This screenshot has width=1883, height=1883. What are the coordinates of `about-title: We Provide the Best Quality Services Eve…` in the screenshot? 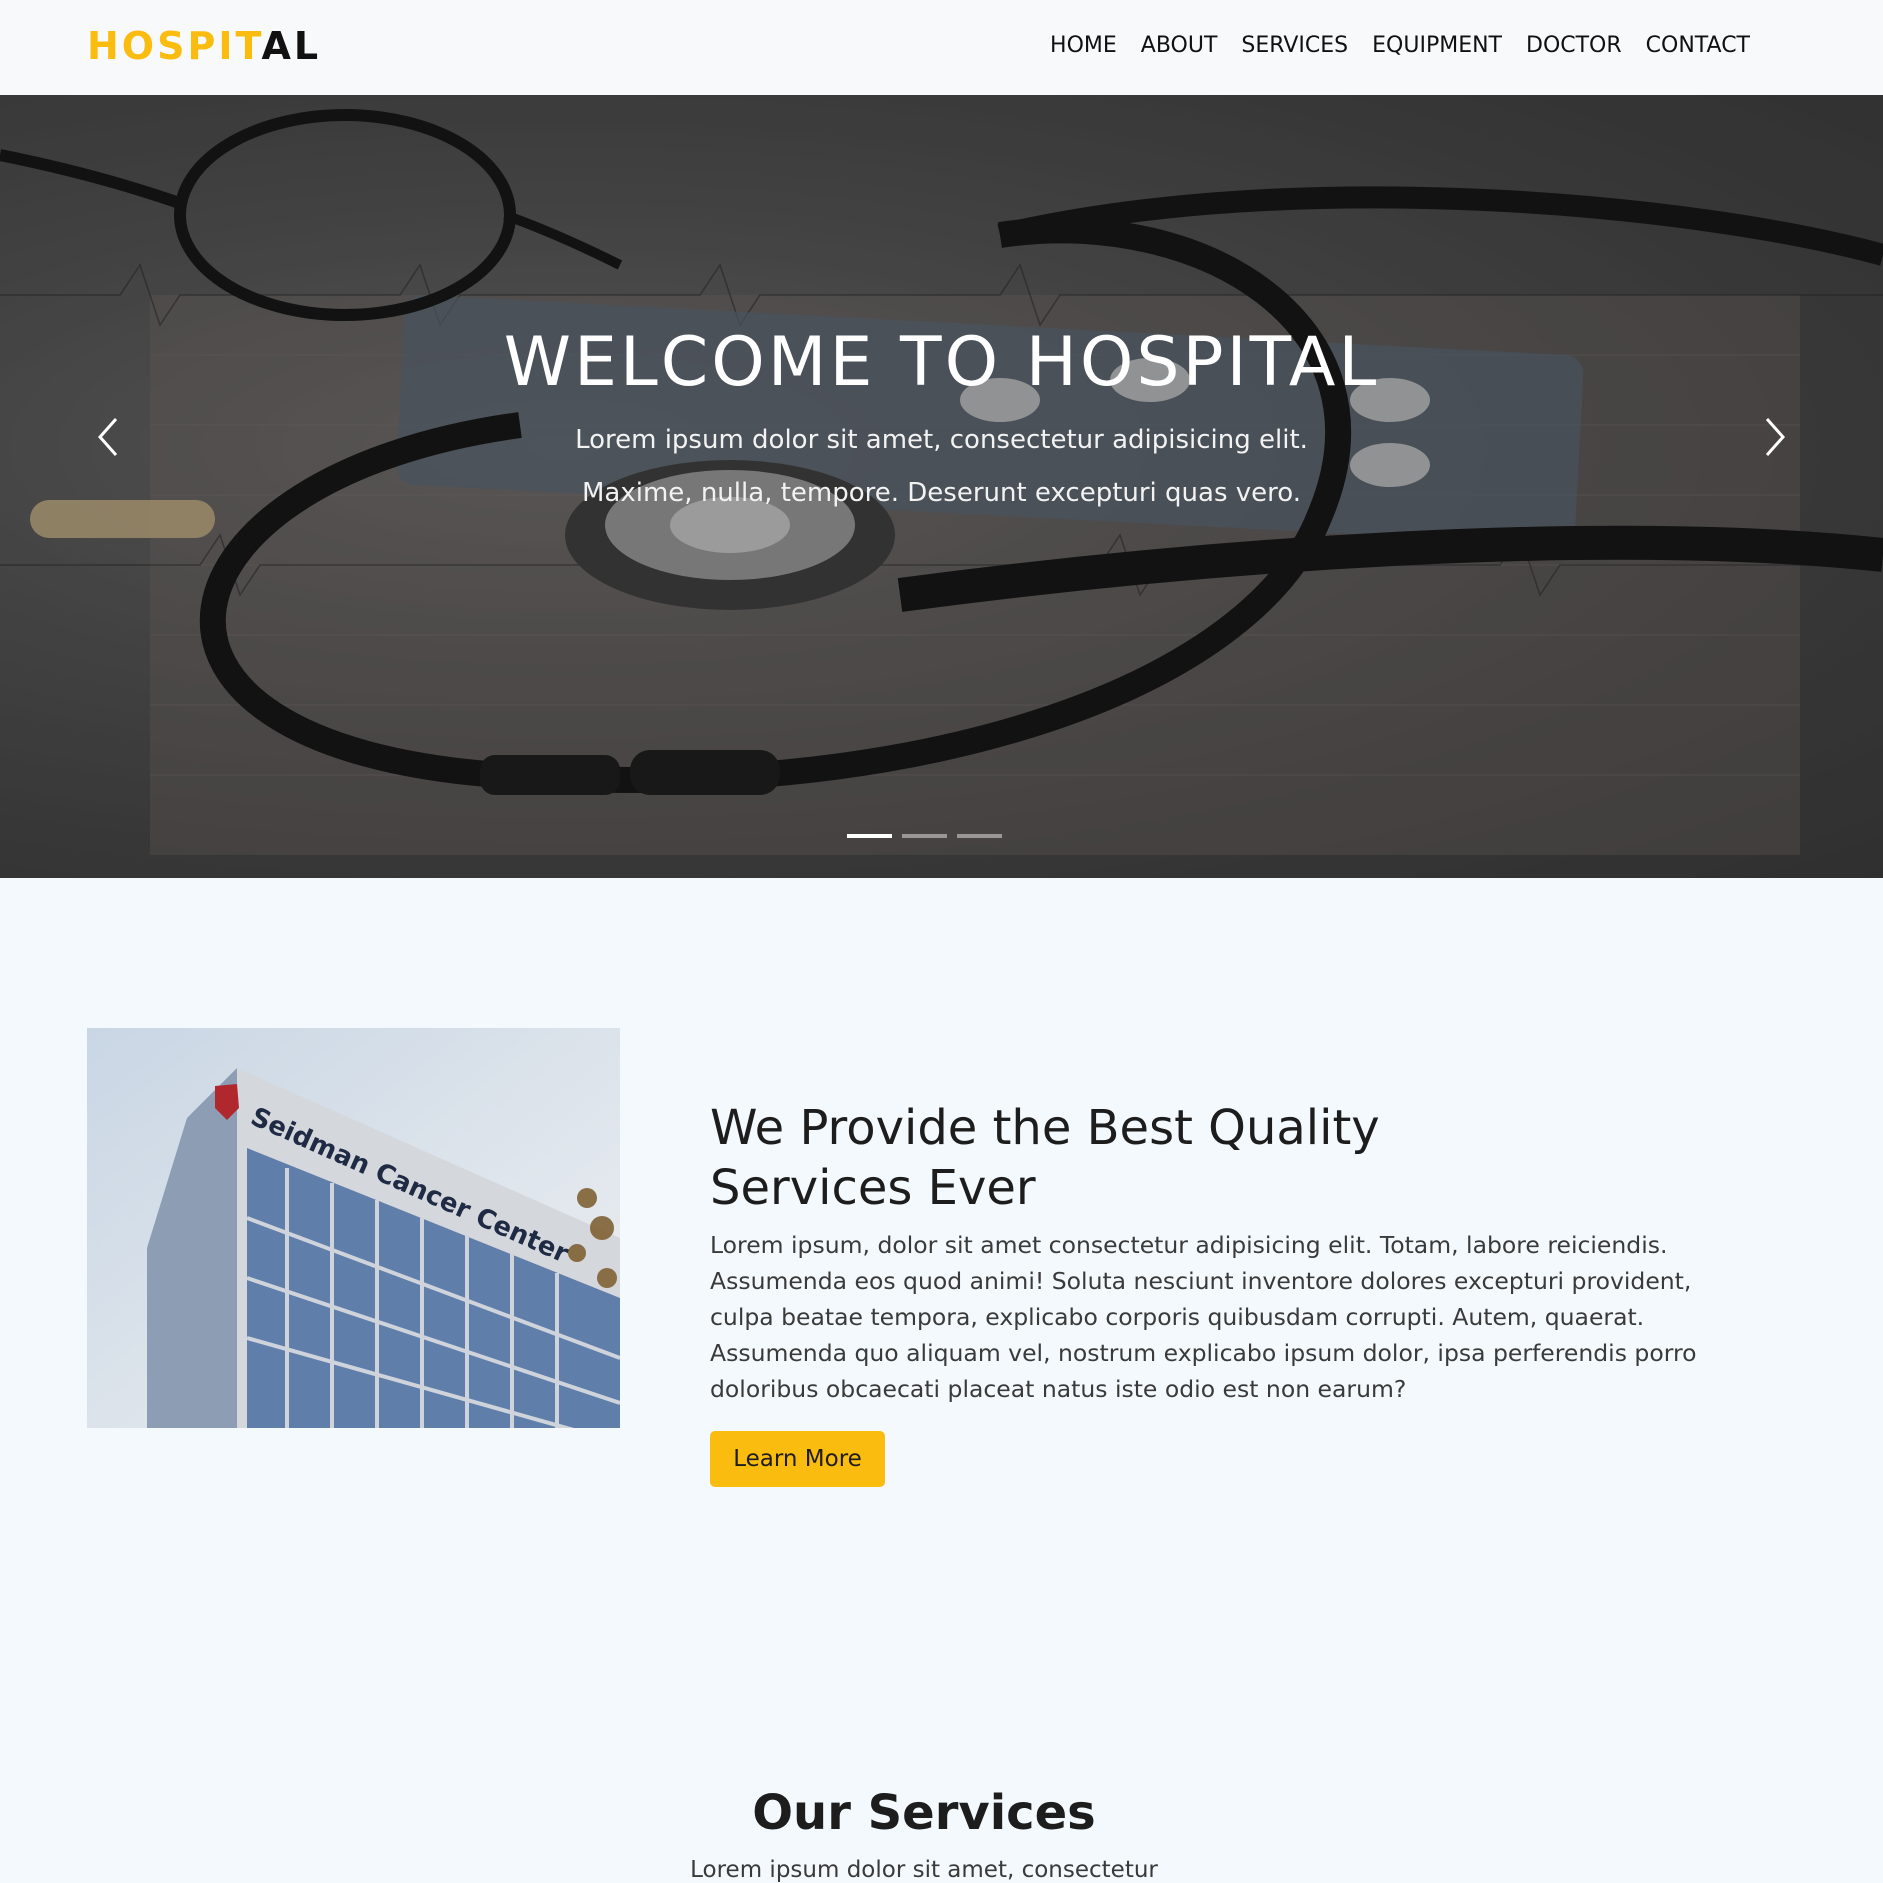 It's located at (1110, 1158).